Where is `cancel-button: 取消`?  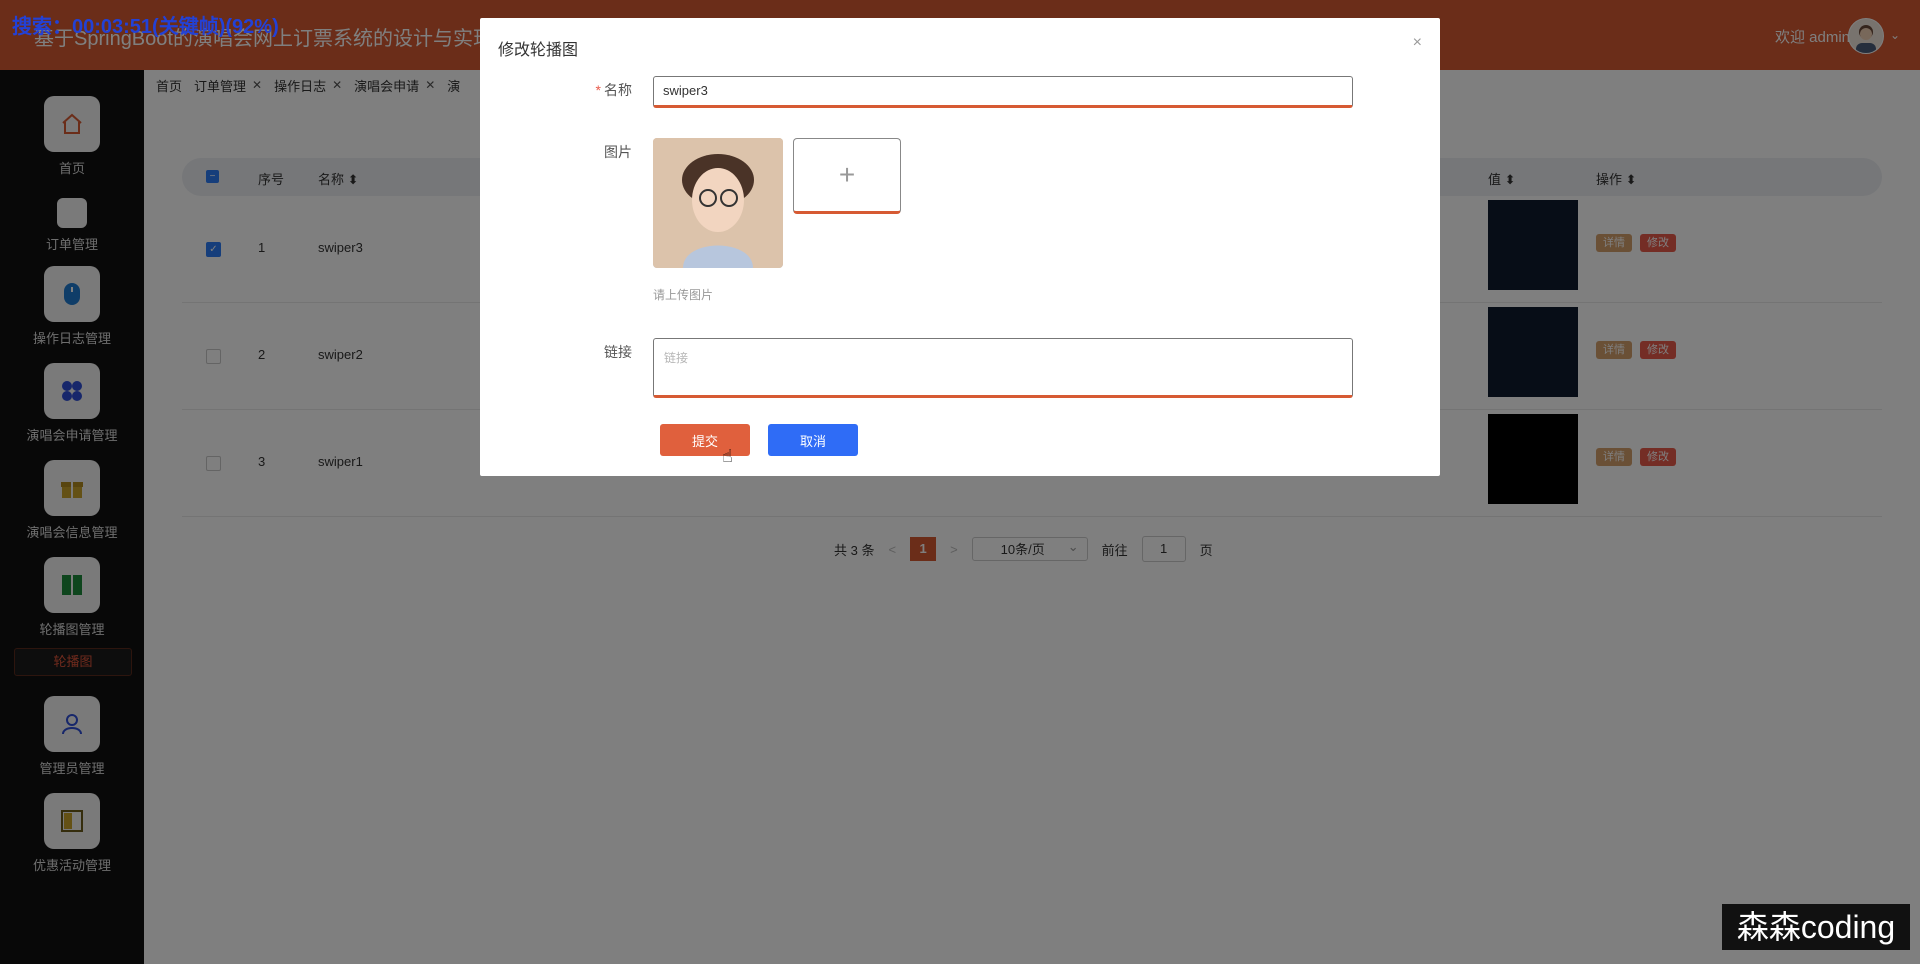
cancel-button: 取消 is located at coordinates (813, 440).